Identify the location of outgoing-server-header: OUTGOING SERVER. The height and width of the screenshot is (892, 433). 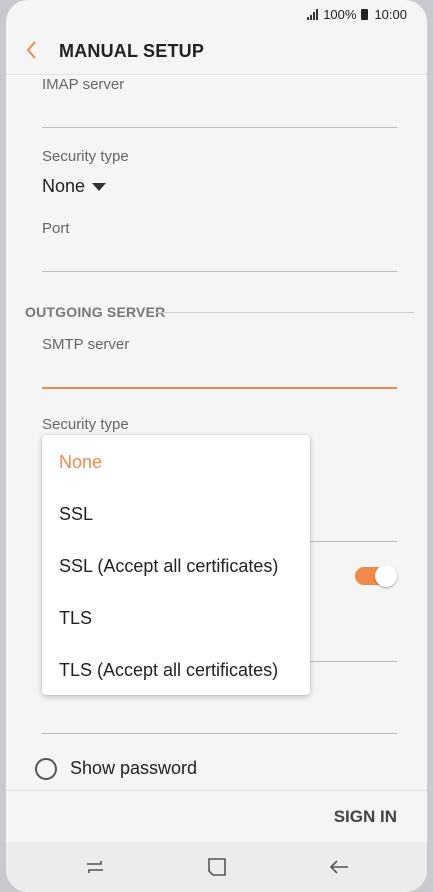
(95, 312).